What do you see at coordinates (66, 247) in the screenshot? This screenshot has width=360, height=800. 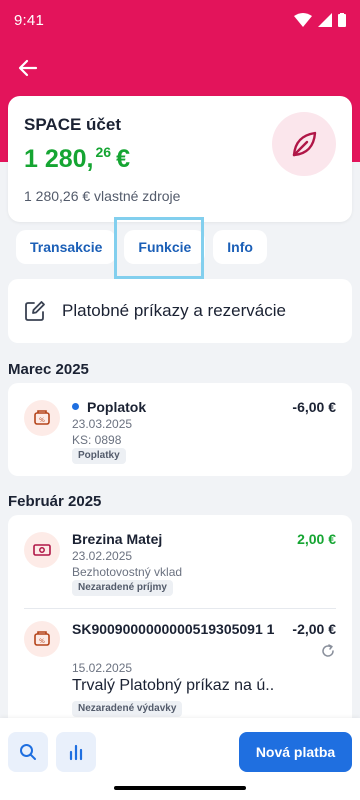 I see `tab-transakcie: Transakcie` at bounding box center [66, 247].